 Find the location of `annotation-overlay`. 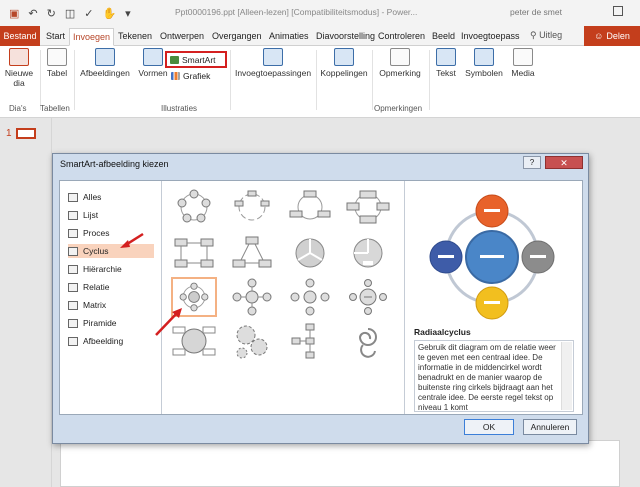

annotation-overlay is located at coordinates (151, 284).